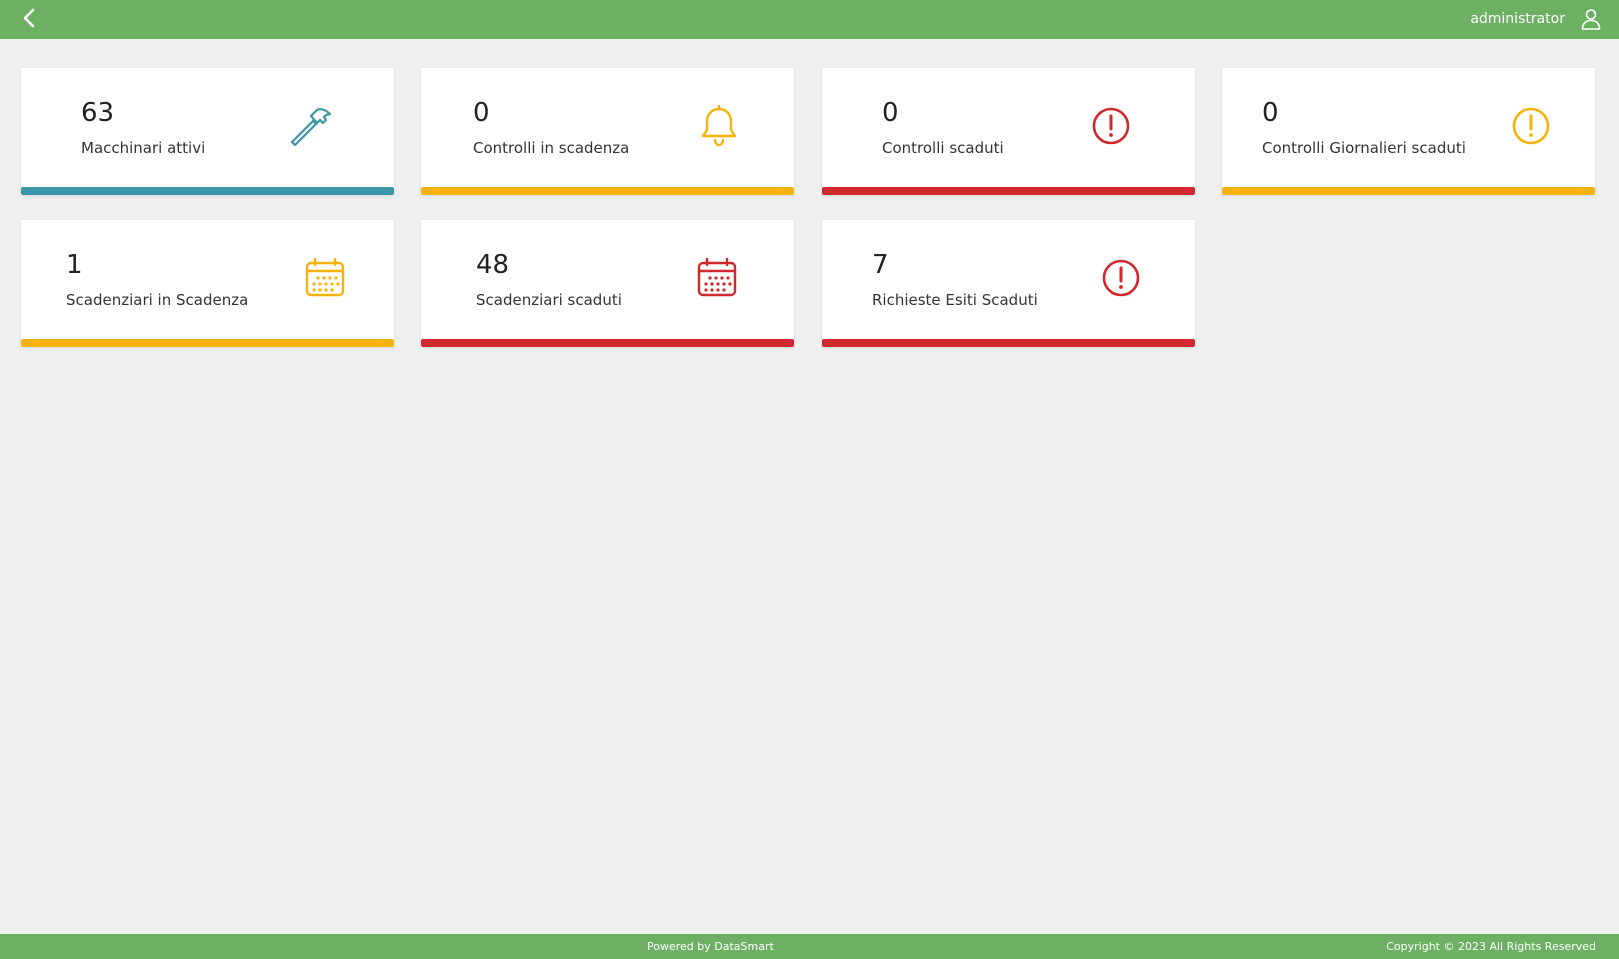  I want to click on bell-icon, so click(719, 126).